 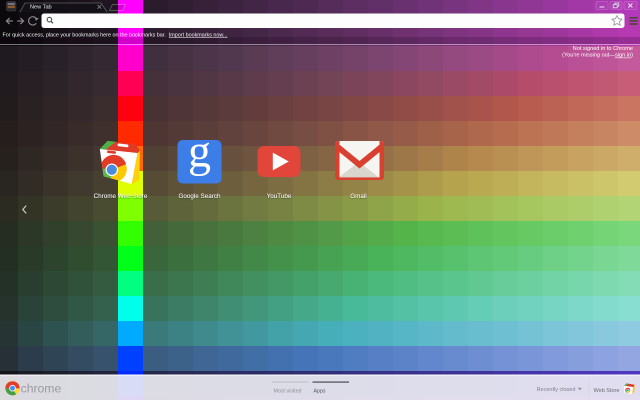 I want to click on svg-text: Most visited, so click(x=288, y=392).